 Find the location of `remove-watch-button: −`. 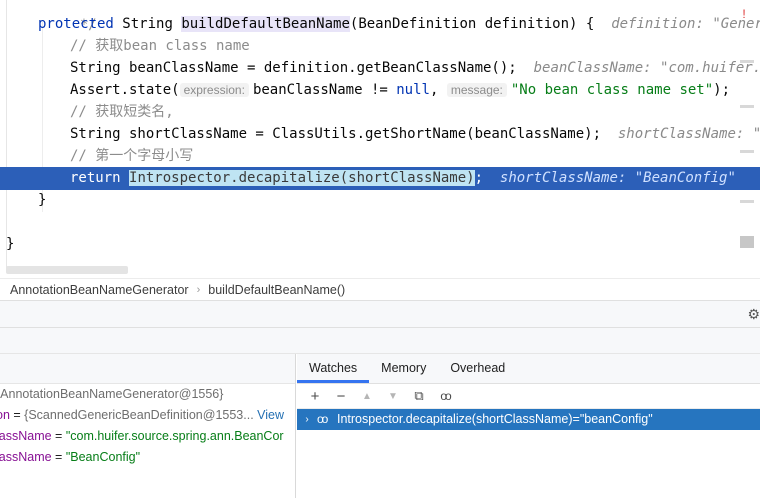

remove-watch-button: − is located at coordinates (341, 396).